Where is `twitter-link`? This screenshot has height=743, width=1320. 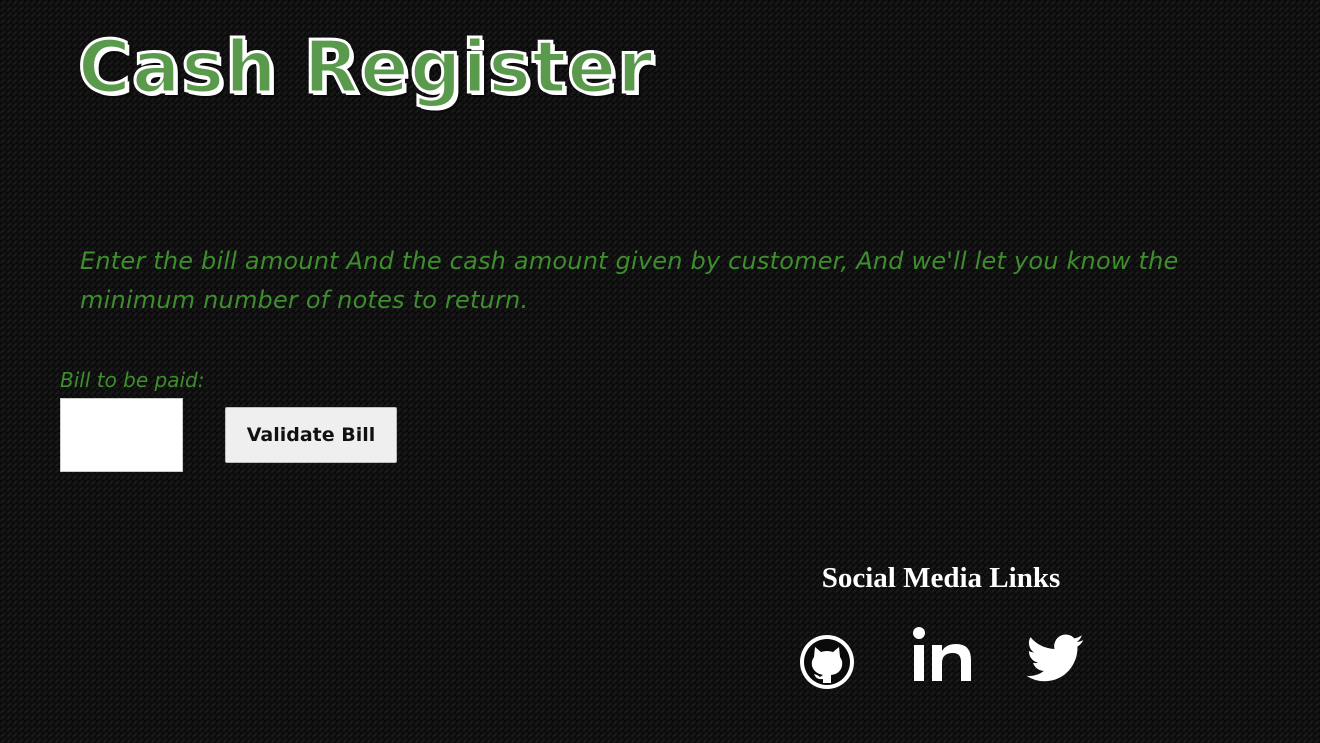
twitter-link is located at coordinates (1055, 658).